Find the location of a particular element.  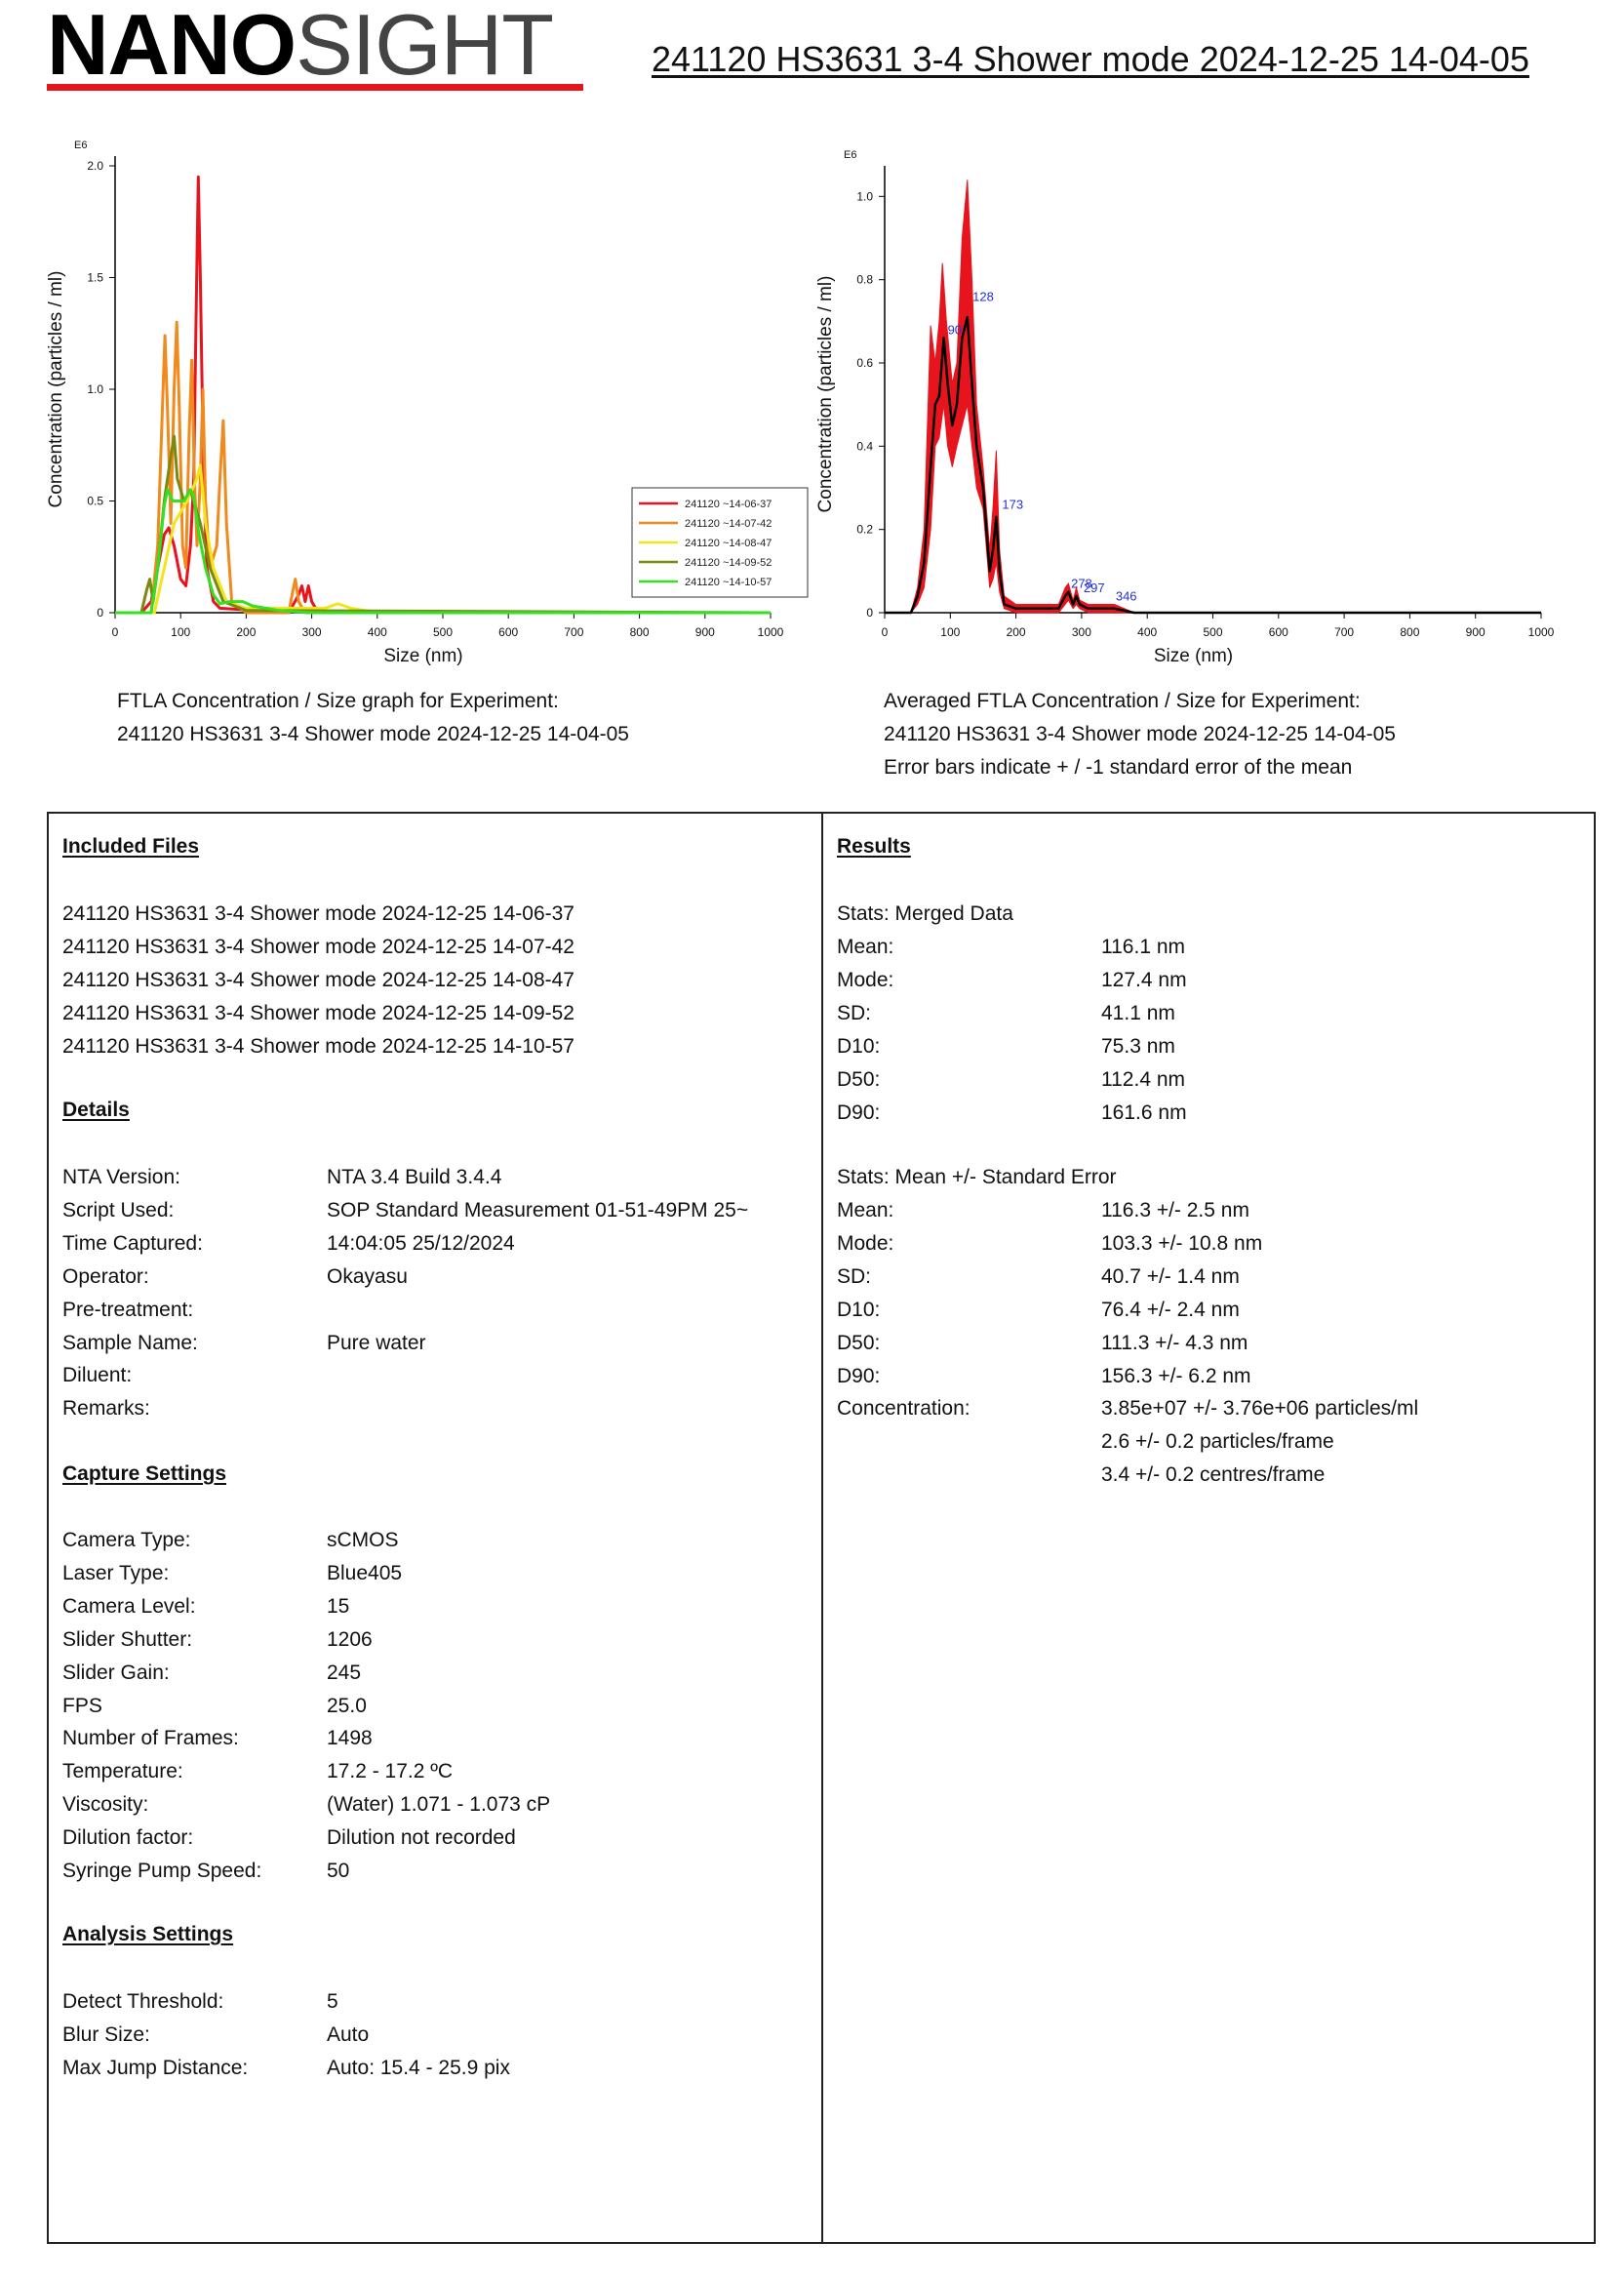

capture-settings-heading: Capture Settings is located at coordinates (145, 1473).